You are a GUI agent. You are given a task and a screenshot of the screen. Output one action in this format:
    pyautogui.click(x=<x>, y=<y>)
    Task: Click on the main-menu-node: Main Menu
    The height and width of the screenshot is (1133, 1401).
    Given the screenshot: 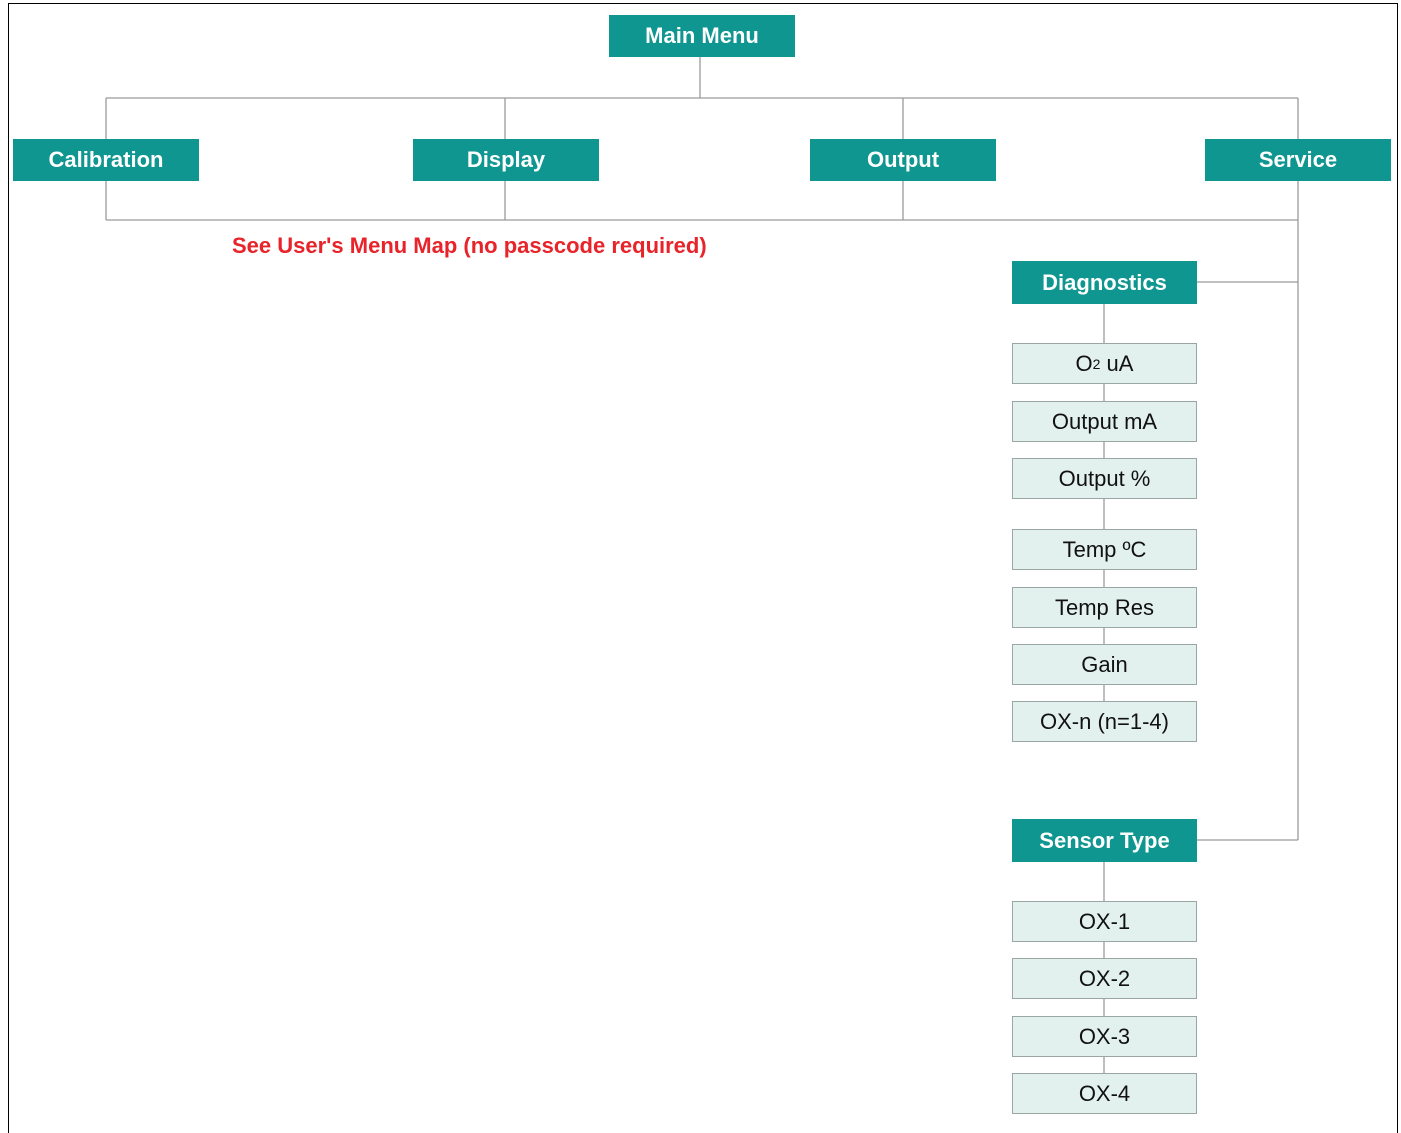 What is the action you would take?
    pyautogui.click(x=702, y=36)
    